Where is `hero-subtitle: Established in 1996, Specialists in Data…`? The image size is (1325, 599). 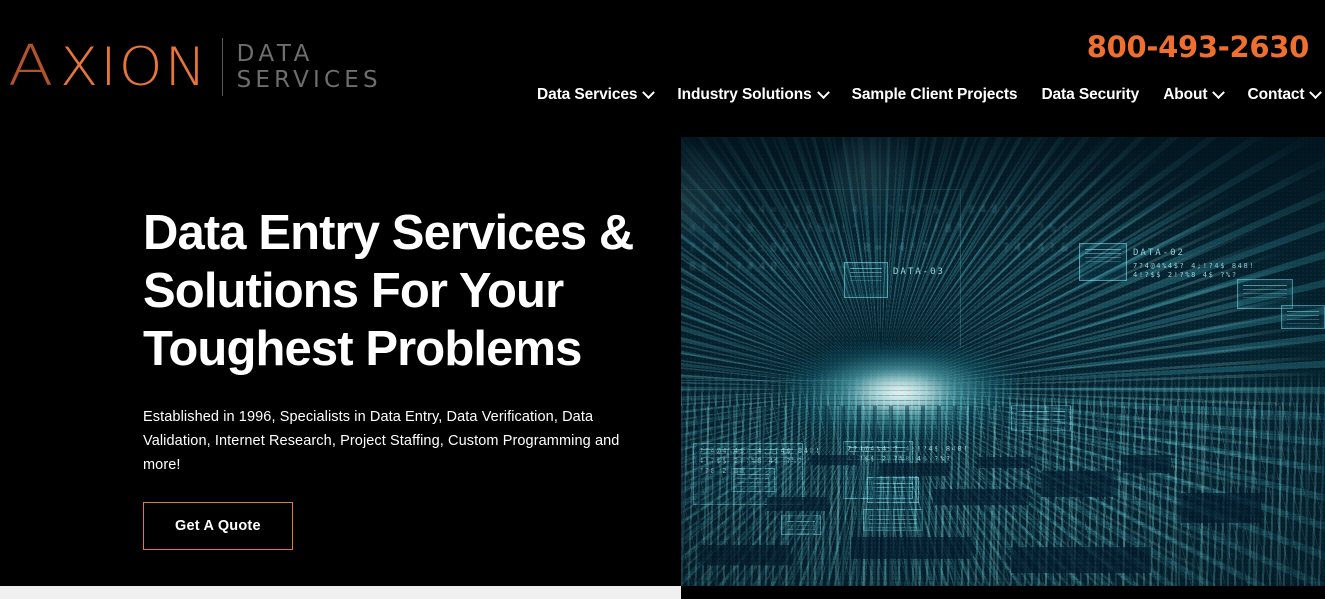 hero-subtitle: Established in 1996, Specialists in Data… is located at coordinates (381, 441).